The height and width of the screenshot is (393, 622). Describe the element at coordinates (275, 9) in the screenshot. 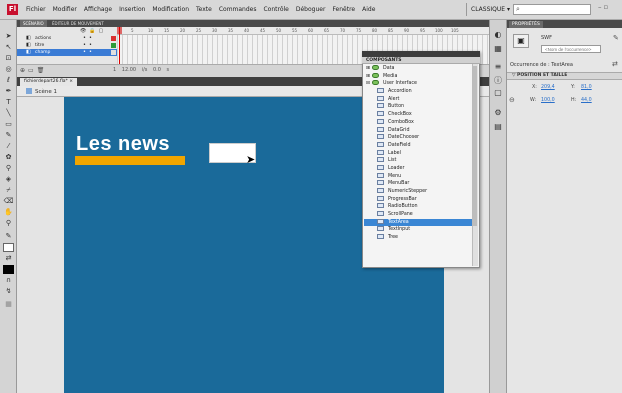

I see `menu-item-controle: Contrôle` at that location.